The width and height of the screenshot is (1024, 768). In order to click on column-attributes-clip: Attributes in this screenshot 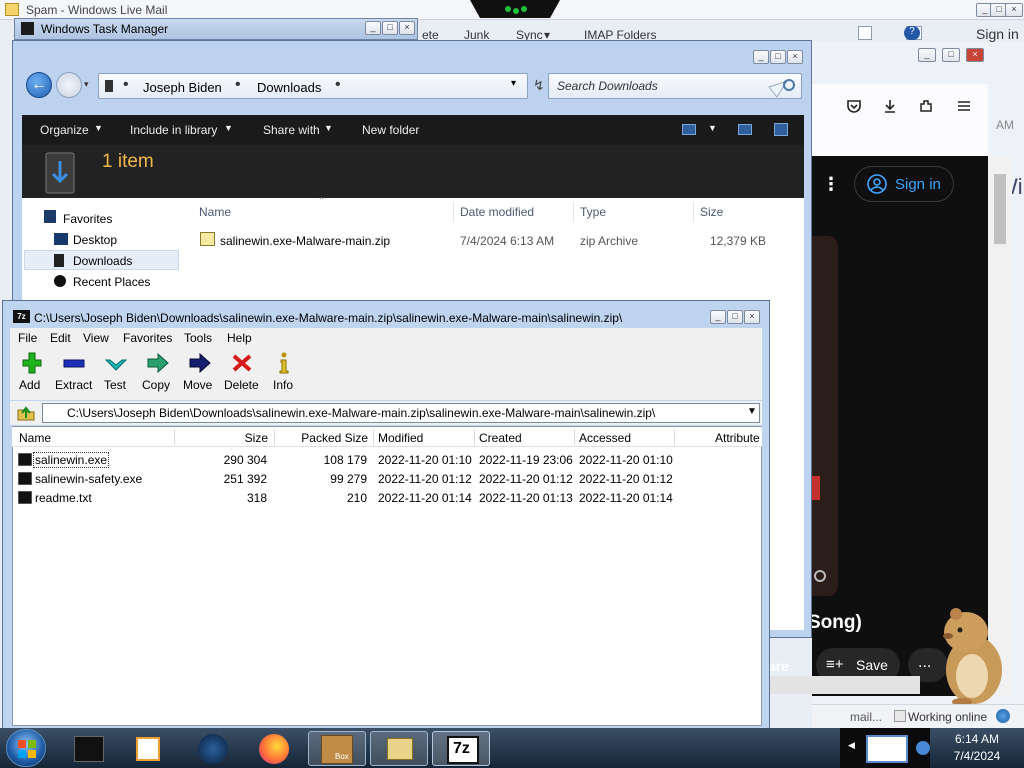, I will do `click(737, 436)`.